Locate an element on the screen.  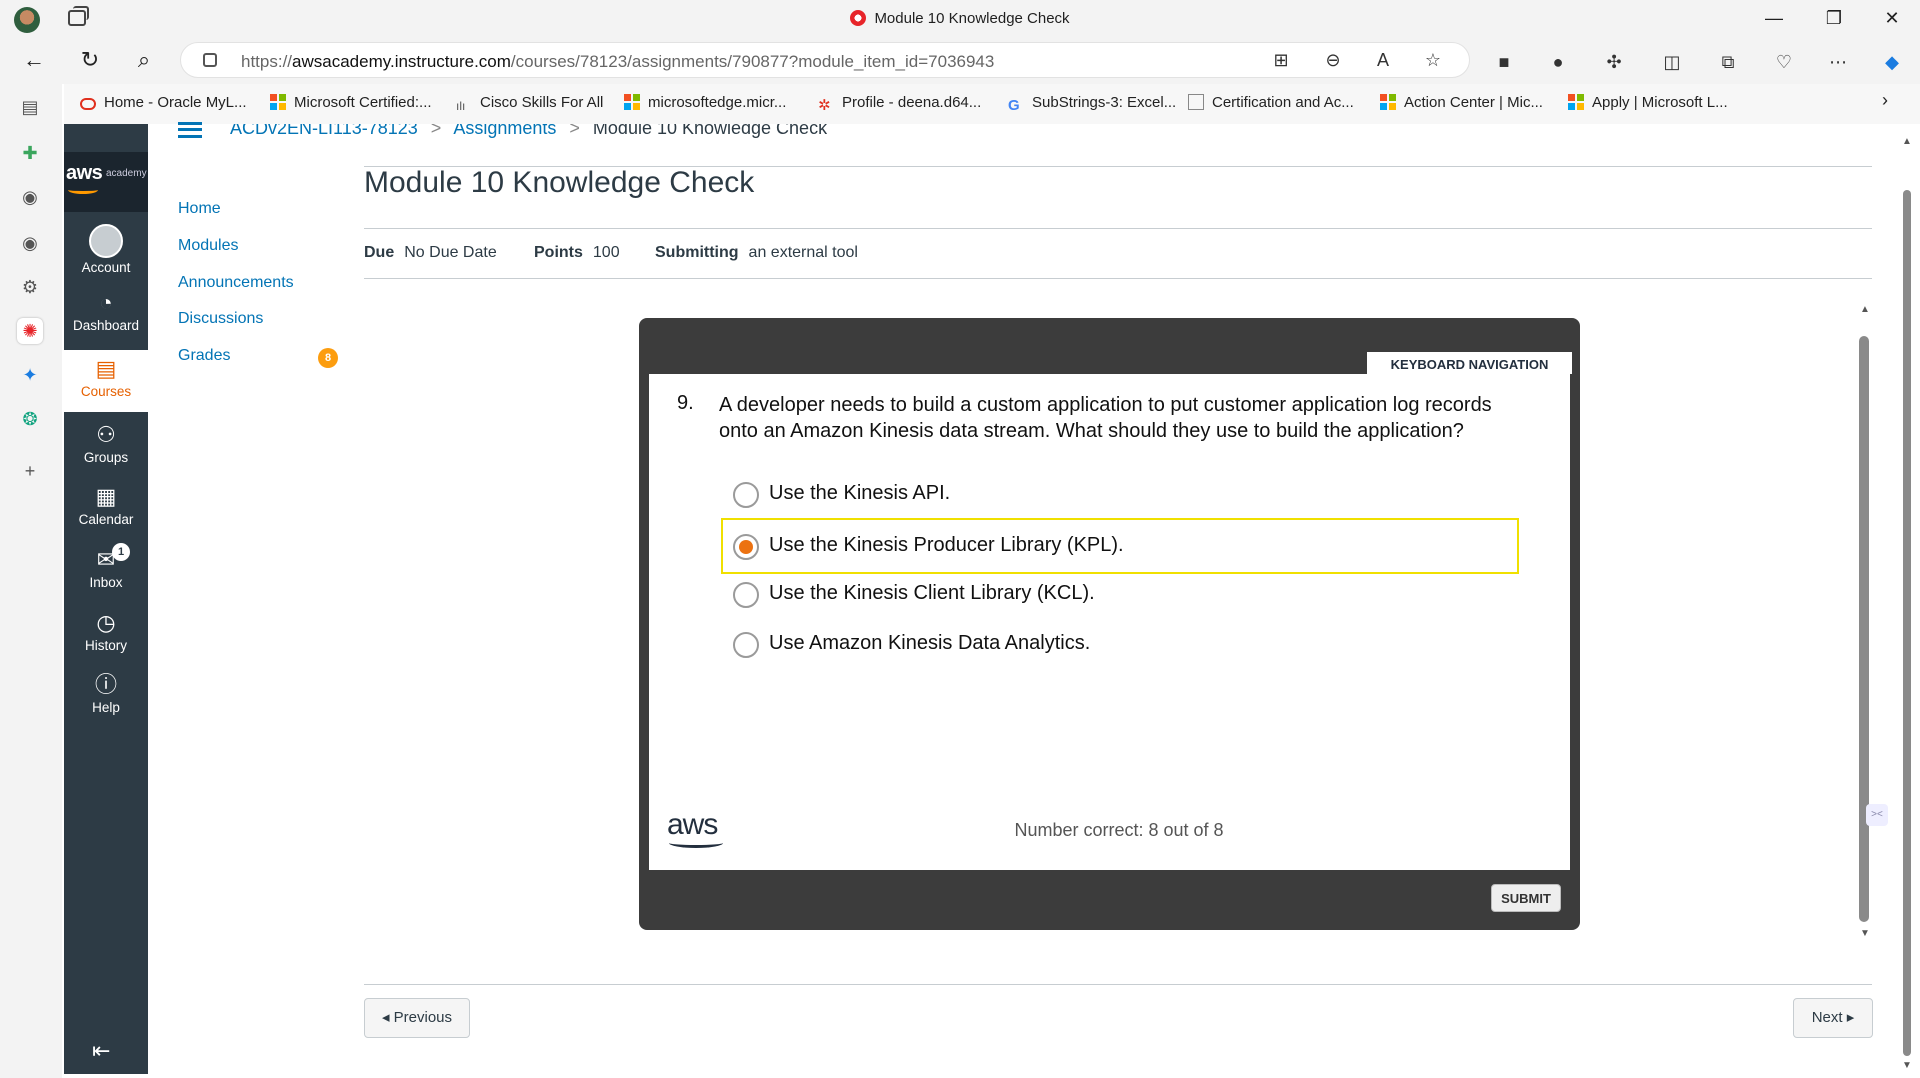
zoom-icon: ⊖ is located at coordinates (1333, 60).